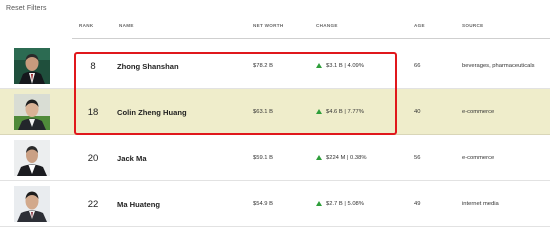  I want to click on age: 66, so click(417, 66).